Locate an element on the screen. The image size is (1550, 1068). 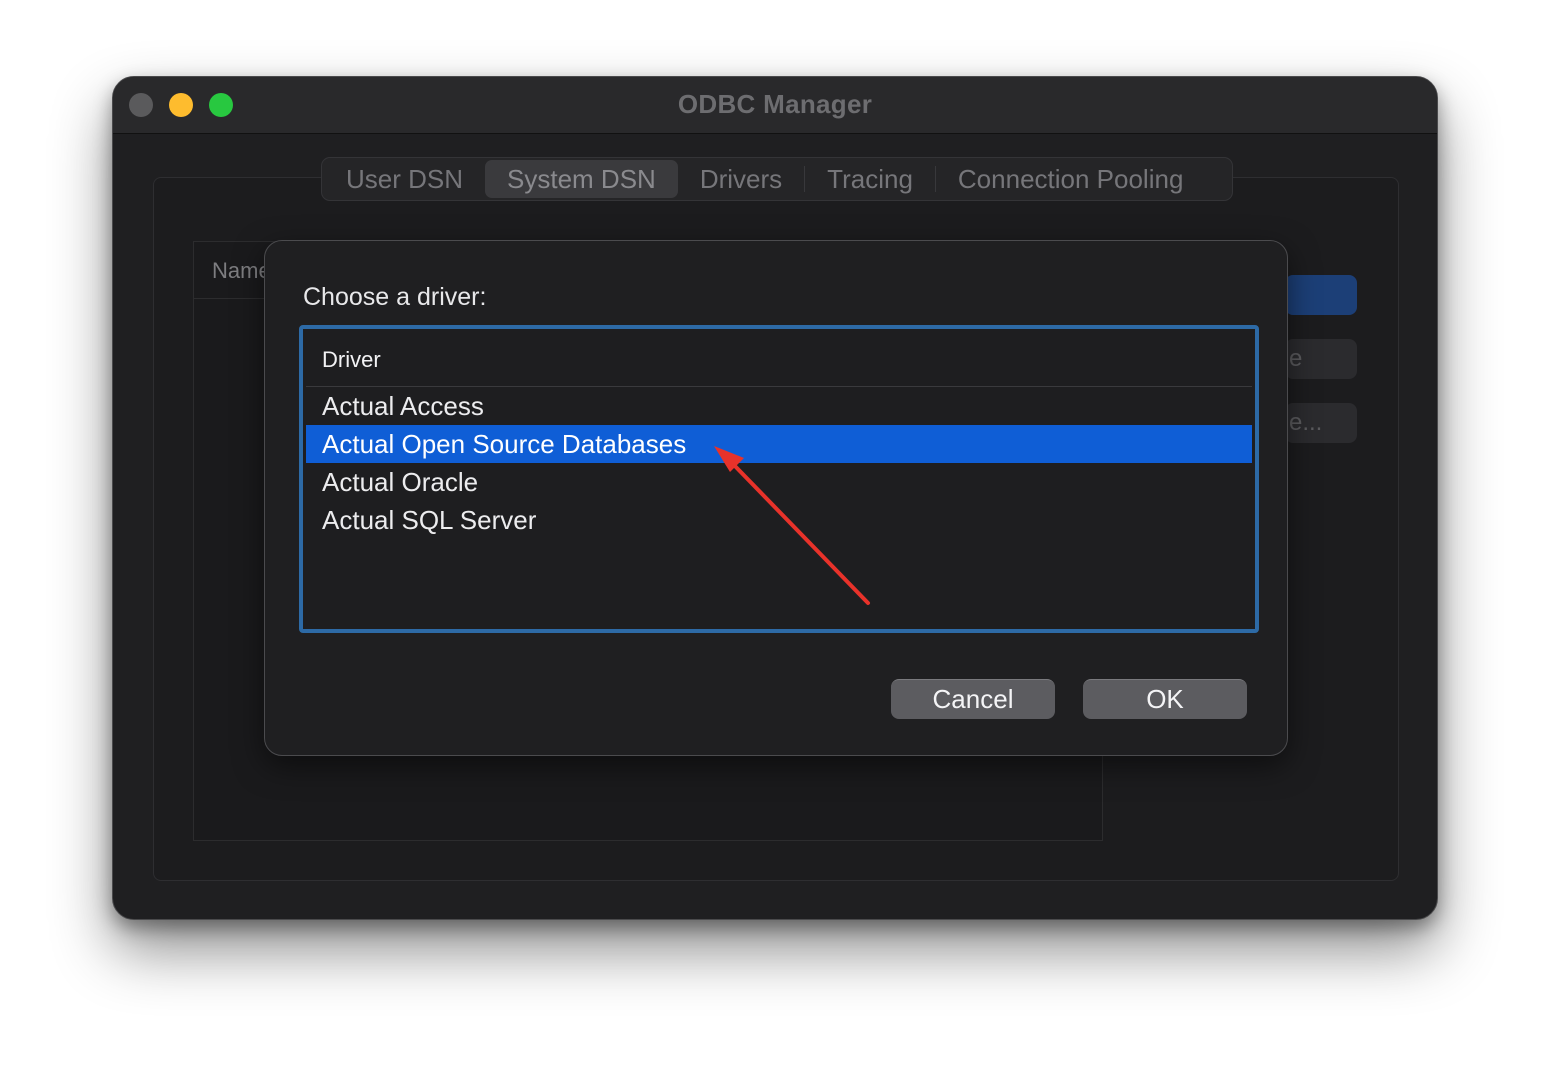
window-title: ODBC Manager is located at coordinates (775, 104).